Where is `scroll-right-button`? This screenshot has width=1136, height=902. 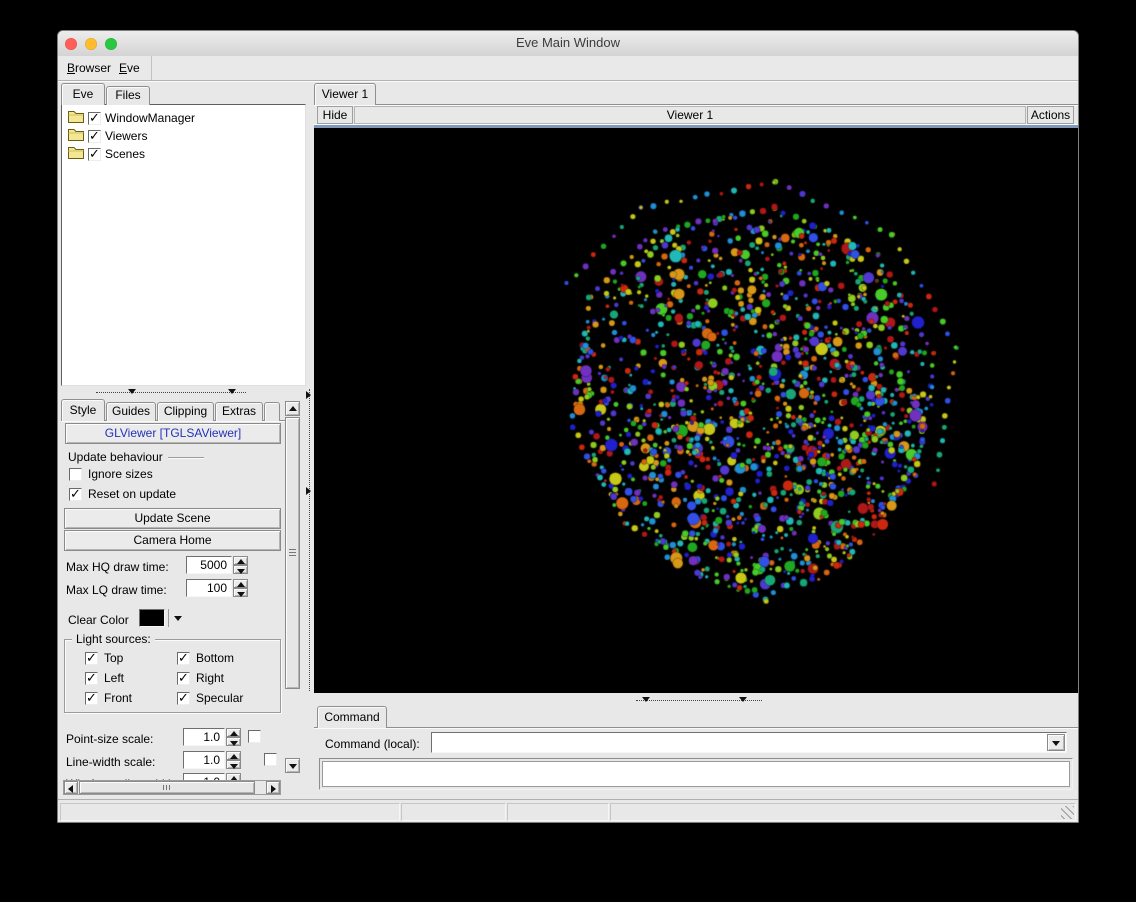 scroll-right-button is located at coordinates (273, 787).